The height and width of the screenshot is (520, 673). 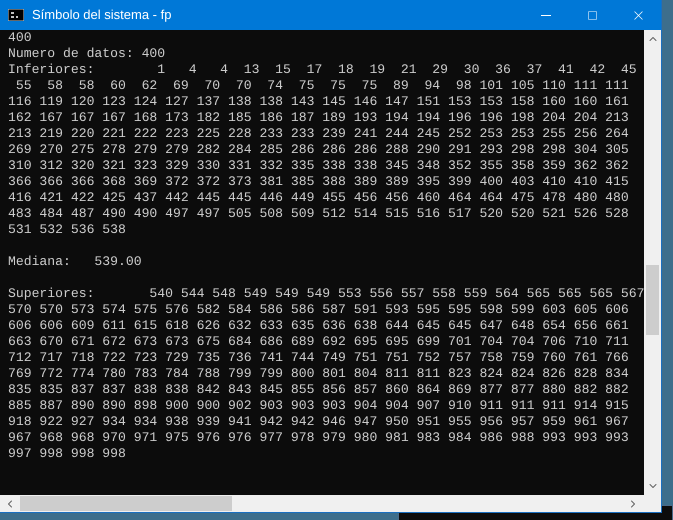 What do you see at coordinates (319, 198) in the screenshot?
I see `console-line: 416 421 422 425 437 442 445 445 446 449 455 456 456 460 464 464 475 478 480 480` at bounding box center [319, 198].